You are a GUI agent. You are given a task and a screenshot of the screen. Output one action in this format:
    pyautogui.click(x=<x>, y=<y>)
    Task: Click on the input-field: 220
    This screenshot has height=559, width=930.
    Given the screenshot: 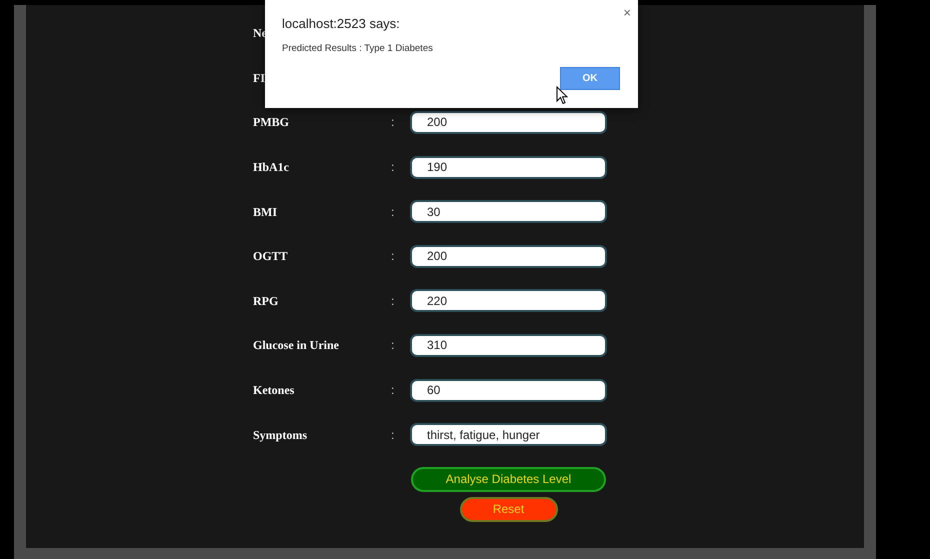 What is the action you would take?
    pyautogui.click(x=508, y=300)
    